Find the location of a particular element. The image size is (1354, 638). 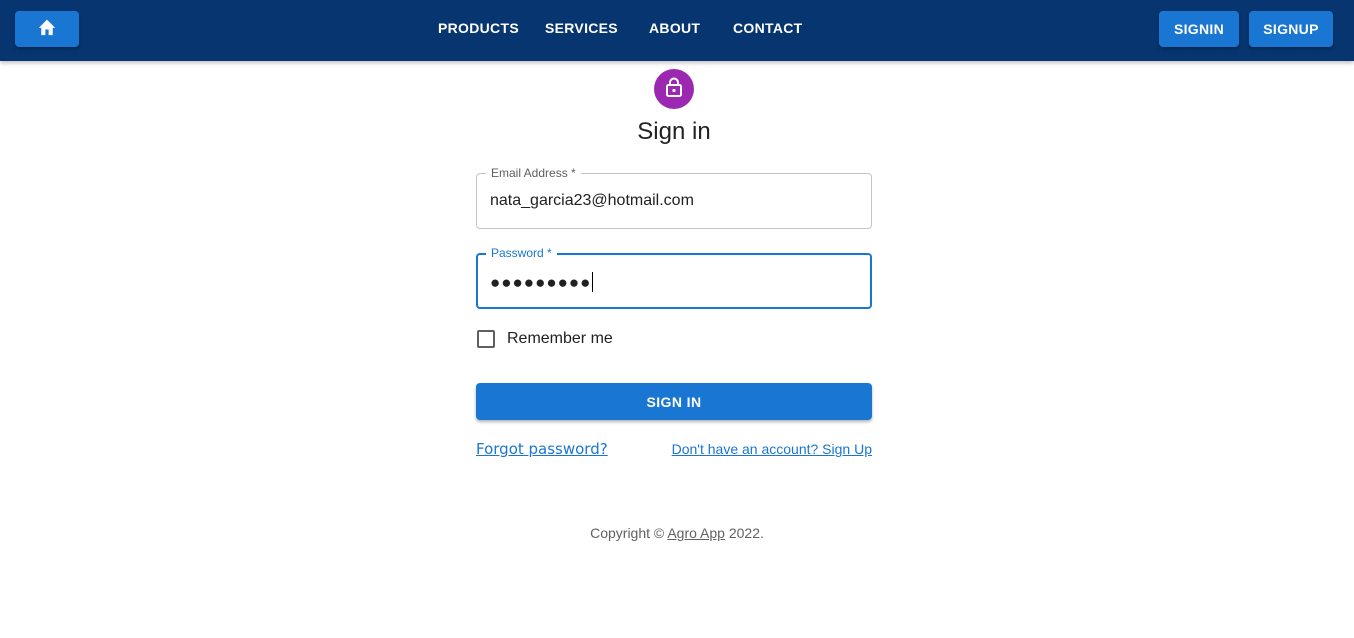

home-button is located at coordinates (47, 29).